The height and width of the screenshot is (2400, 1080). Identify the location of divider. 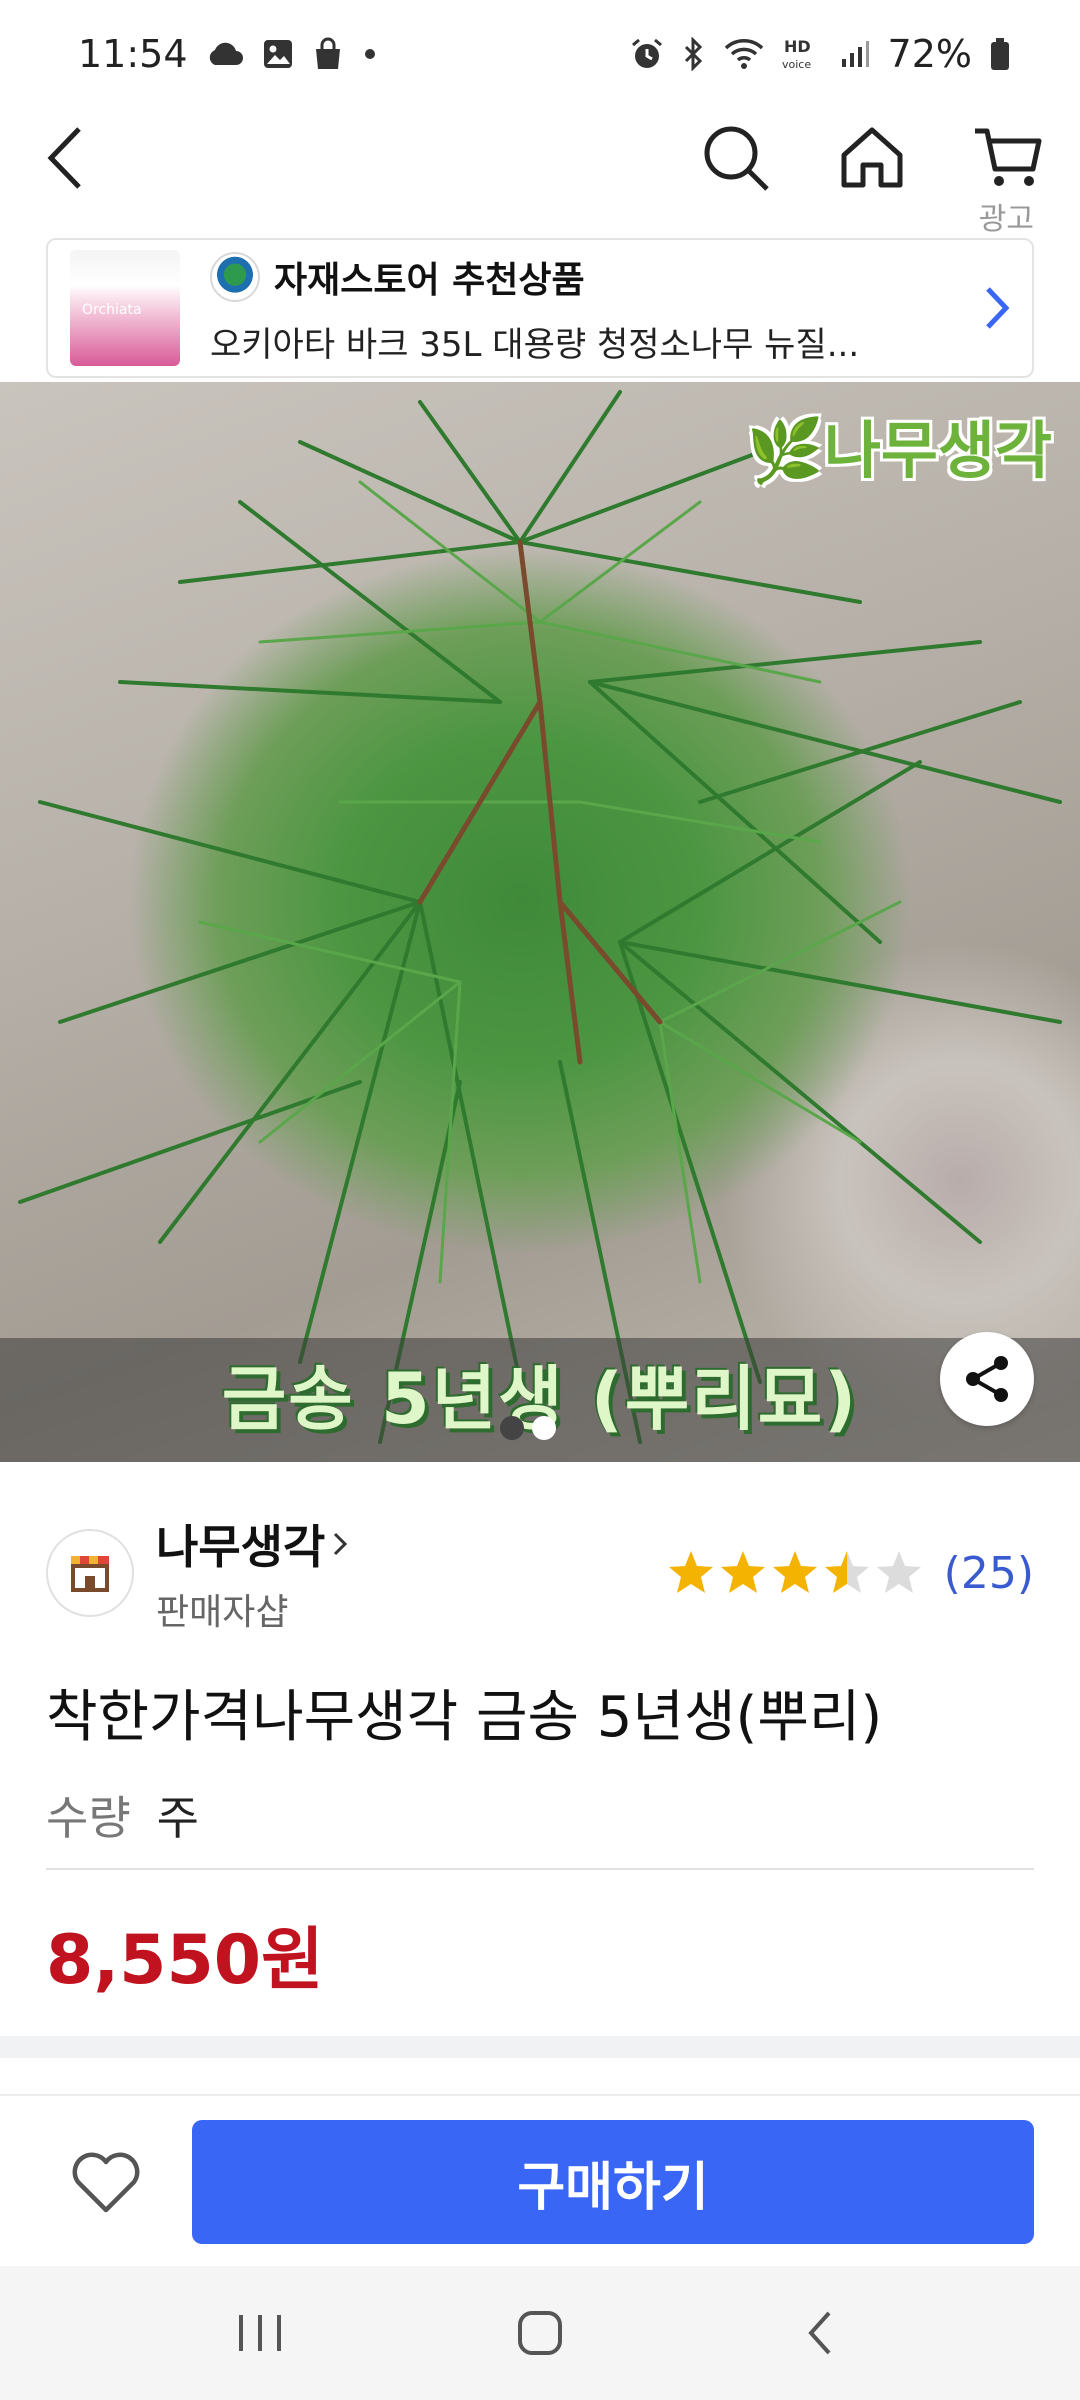
(540, 1869).